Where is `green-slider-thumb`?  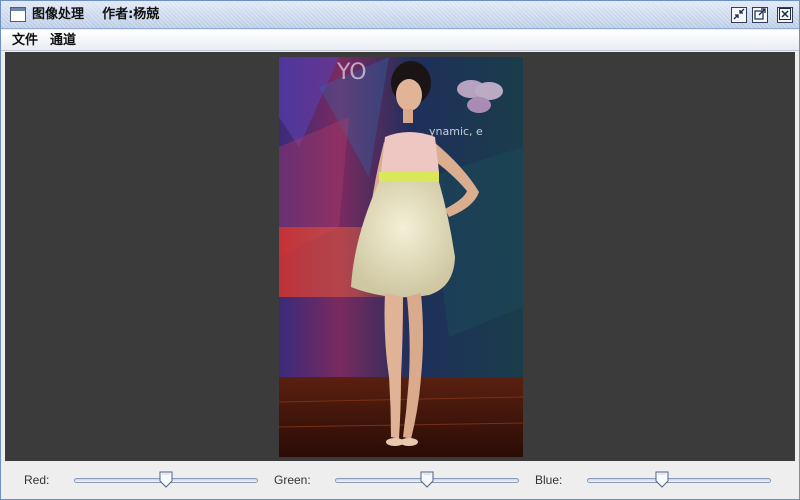 green-slider-thumb is located at coordinates (427, 479).